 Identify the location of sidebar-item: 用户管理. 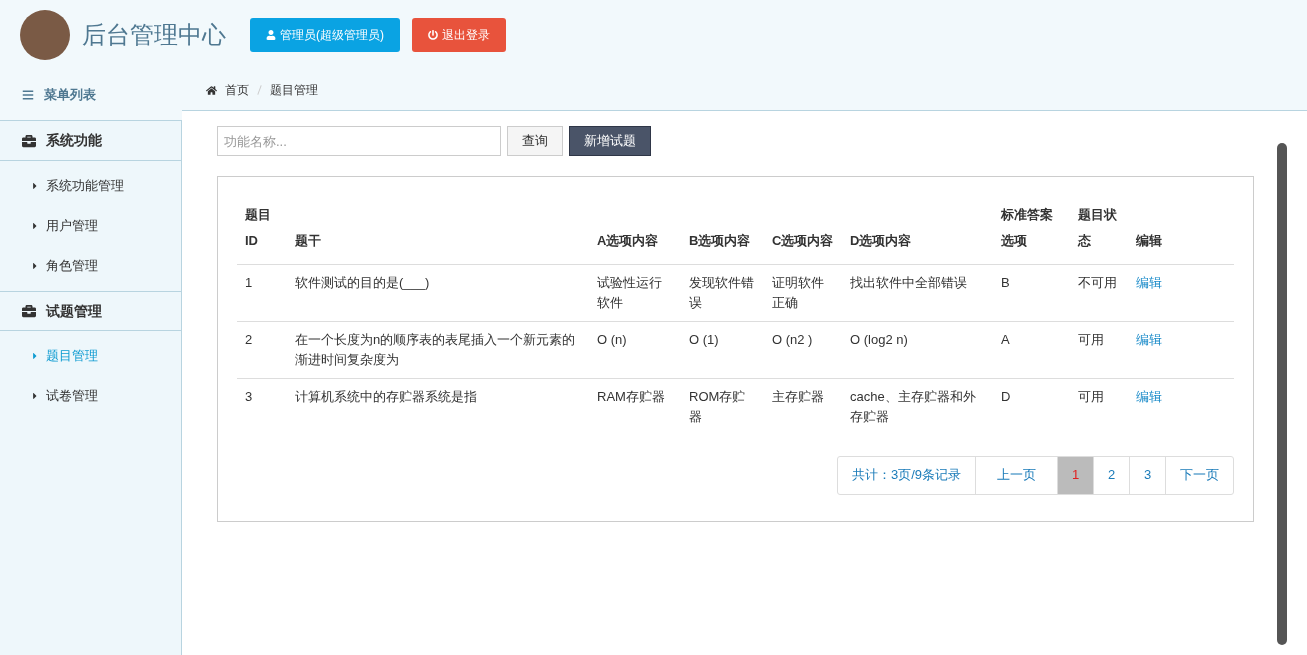
(90, 226).